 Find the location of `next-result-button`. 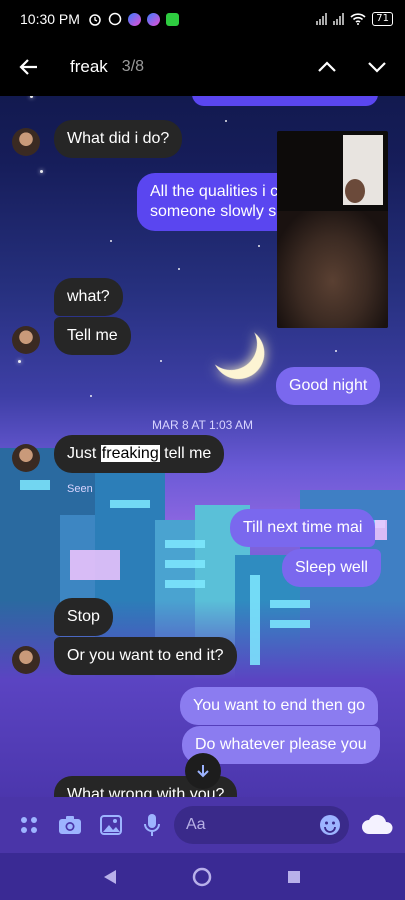

next-result-button is located at coordinates (377, 67).